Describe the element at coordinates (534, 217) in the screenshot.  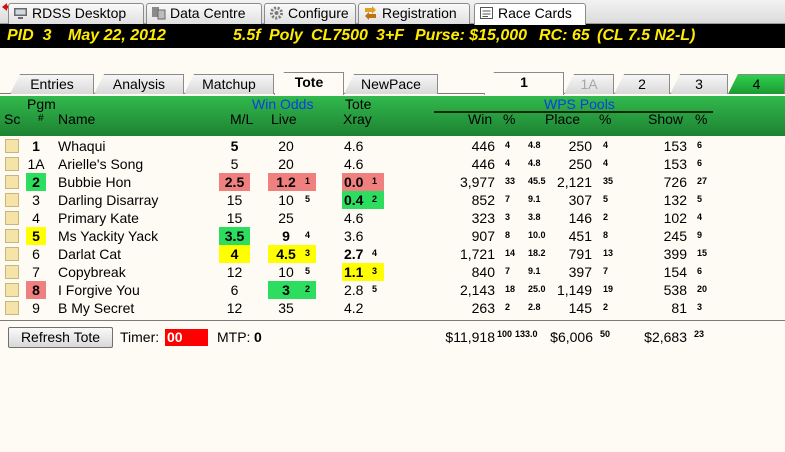
I see `win-ratio: 3.8` at that location.